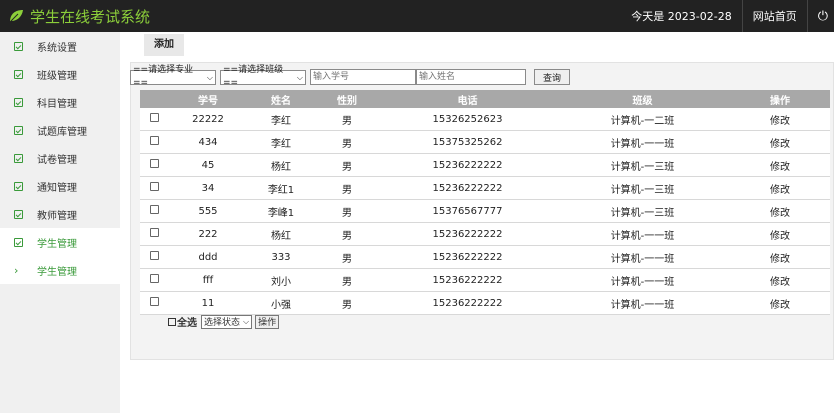 Image resolution: width=834 pixels, height=413 pixels. Describe the element at coordinates (281, 99) in the screenshot. I see `header-name: 姓名` at that location.